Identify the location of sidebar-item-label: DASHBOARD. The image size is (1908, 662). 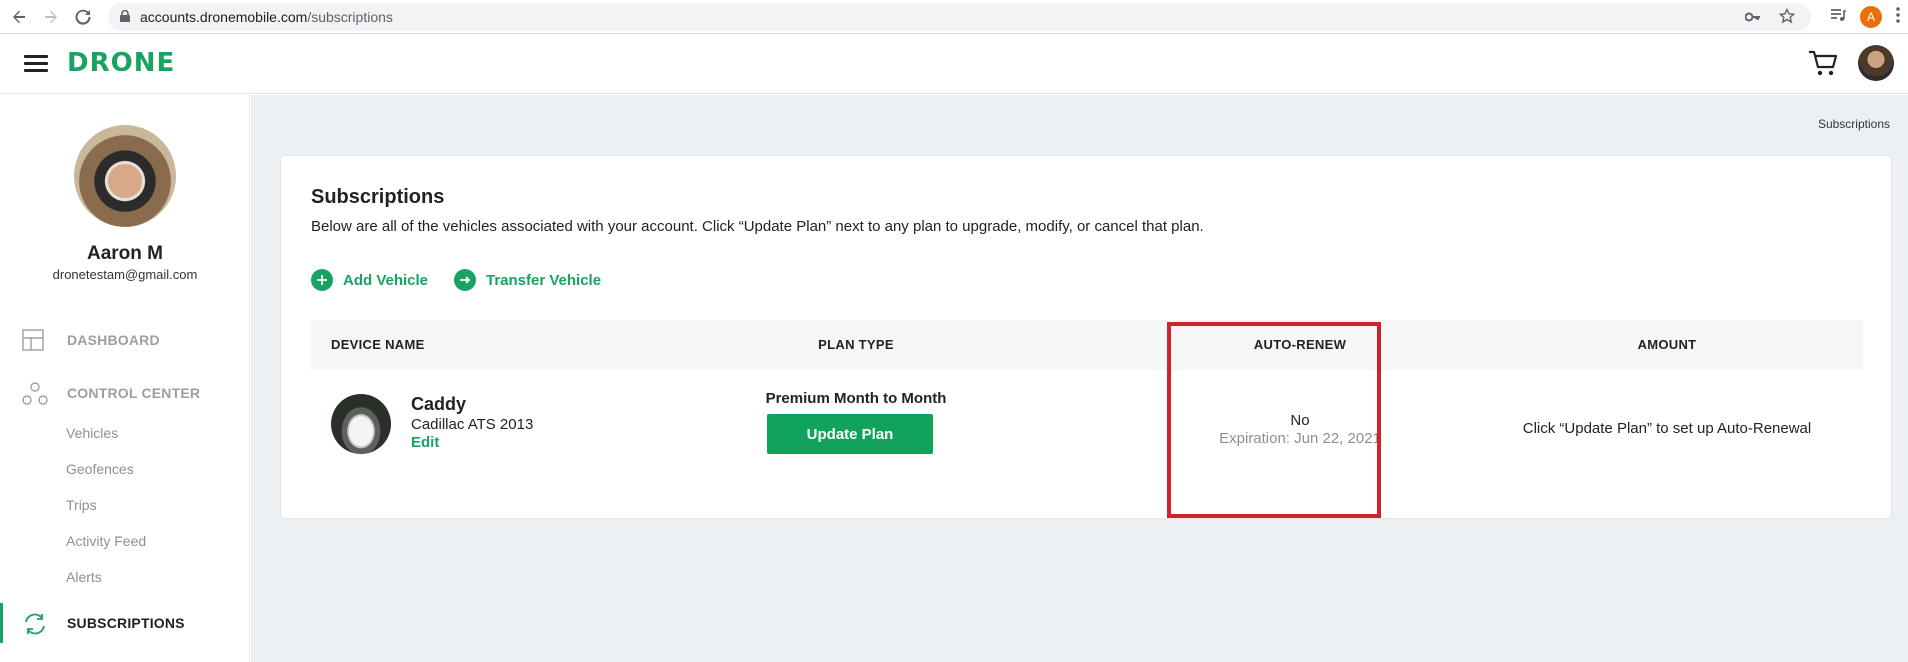
(113, 340).